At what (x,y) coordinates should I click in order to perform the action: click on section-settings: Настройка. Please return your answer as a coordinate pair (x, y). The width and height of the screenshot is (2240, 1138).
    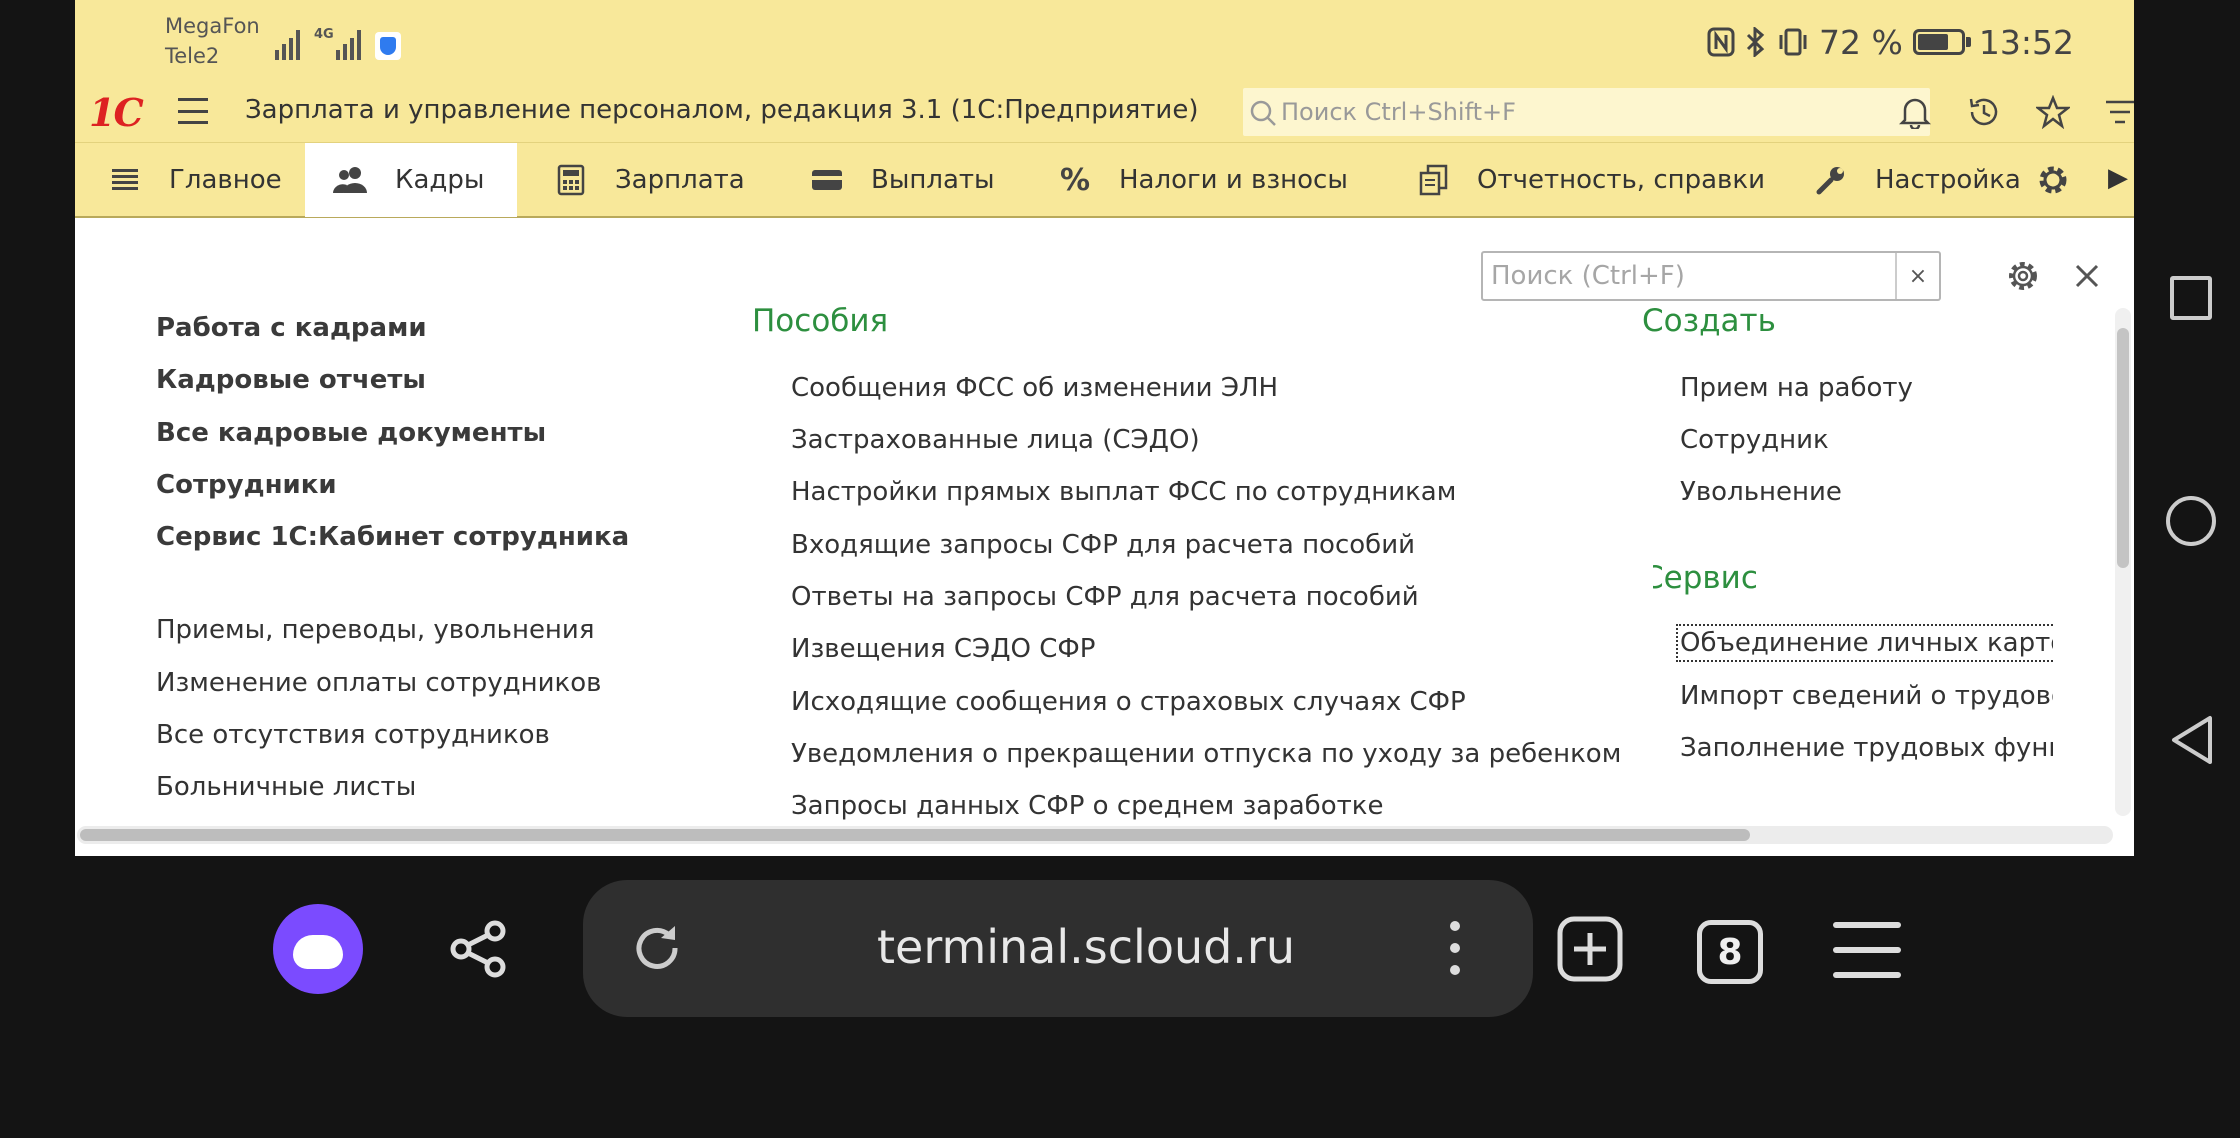
    Looking at the image, I should click on (1927, 180).